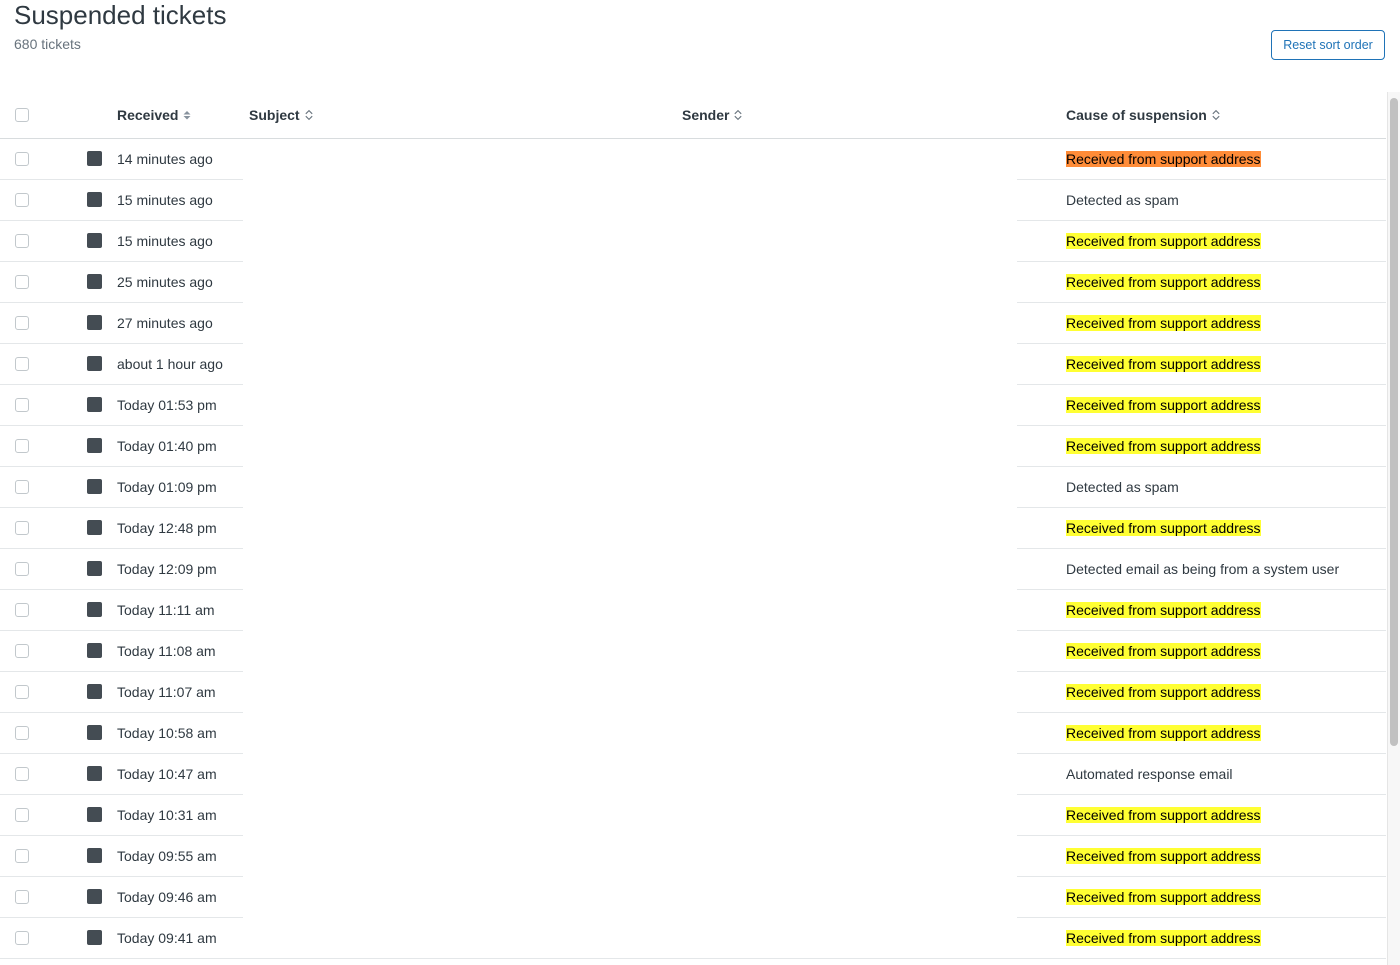  I want to click on column-label-sender: Sender, so click(706, 115).